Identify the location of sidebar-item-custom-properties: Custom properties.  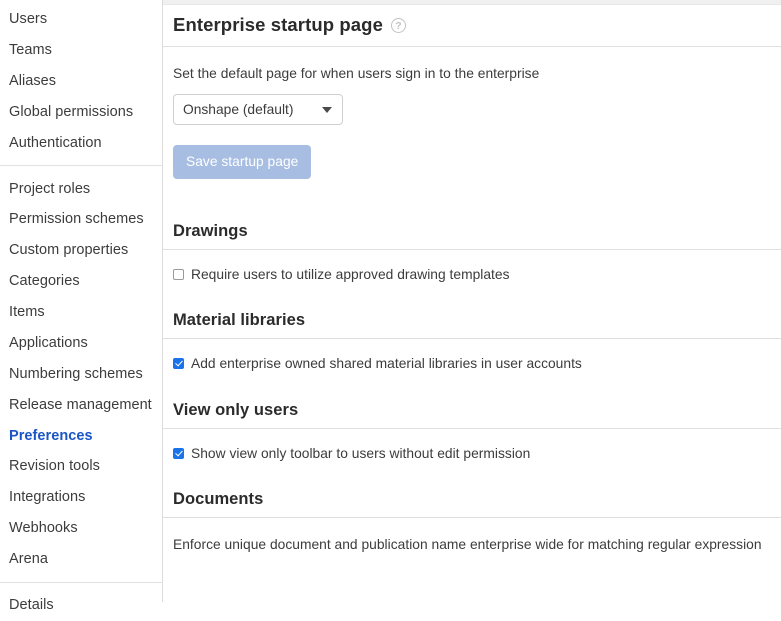
(81, 250).